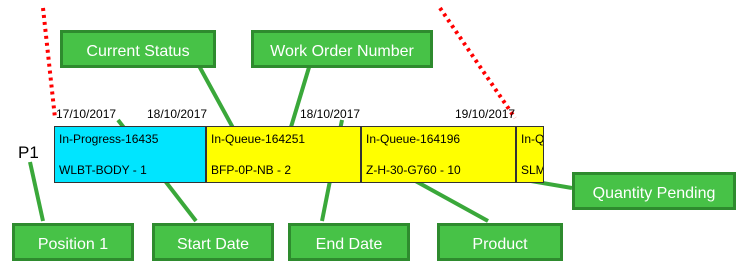 The width and height of the screenshot is (742, 267). Describe the element at coordinates (349, 242) in the screenshot. I see `callout-end-date: End Date` at that location.